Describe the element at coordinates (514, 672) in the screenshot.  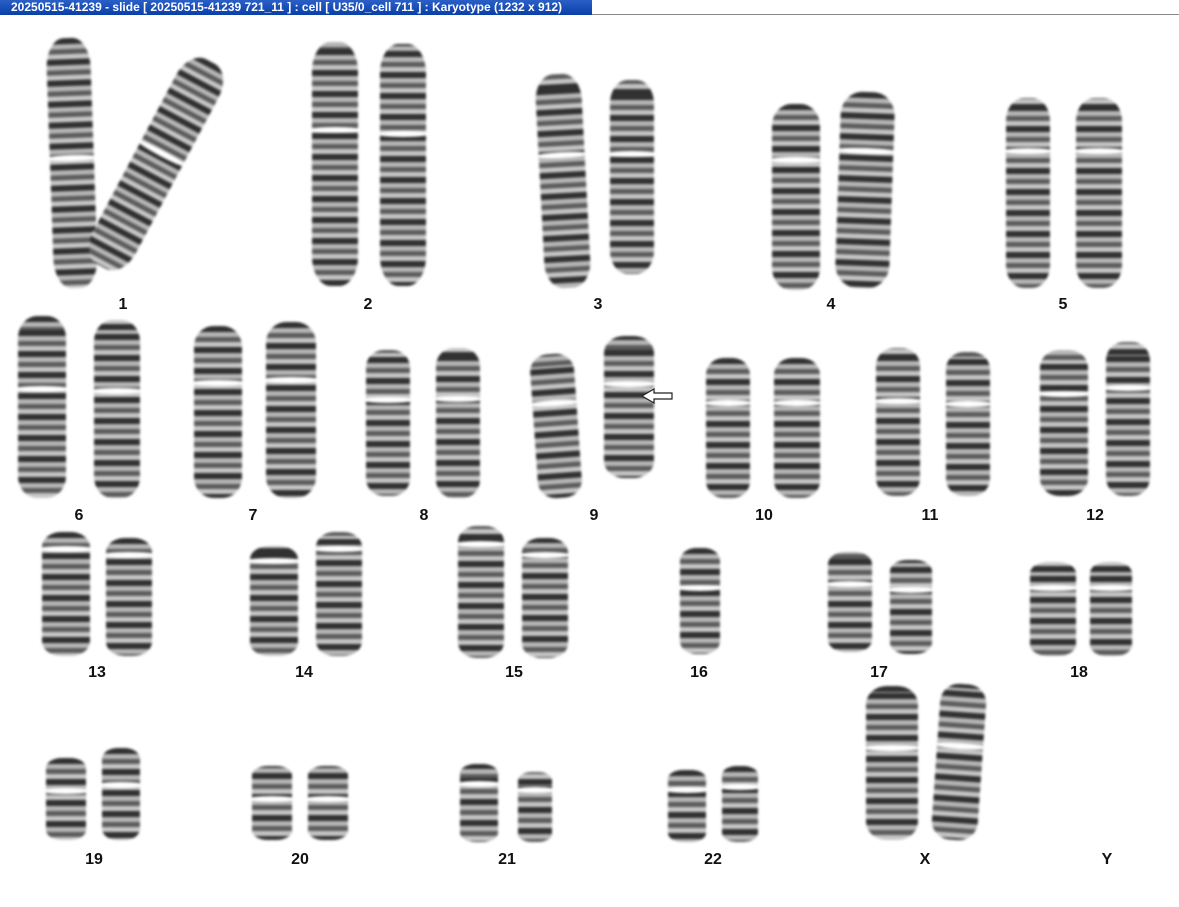
I see `chromosome-label-15: 15` at that location.